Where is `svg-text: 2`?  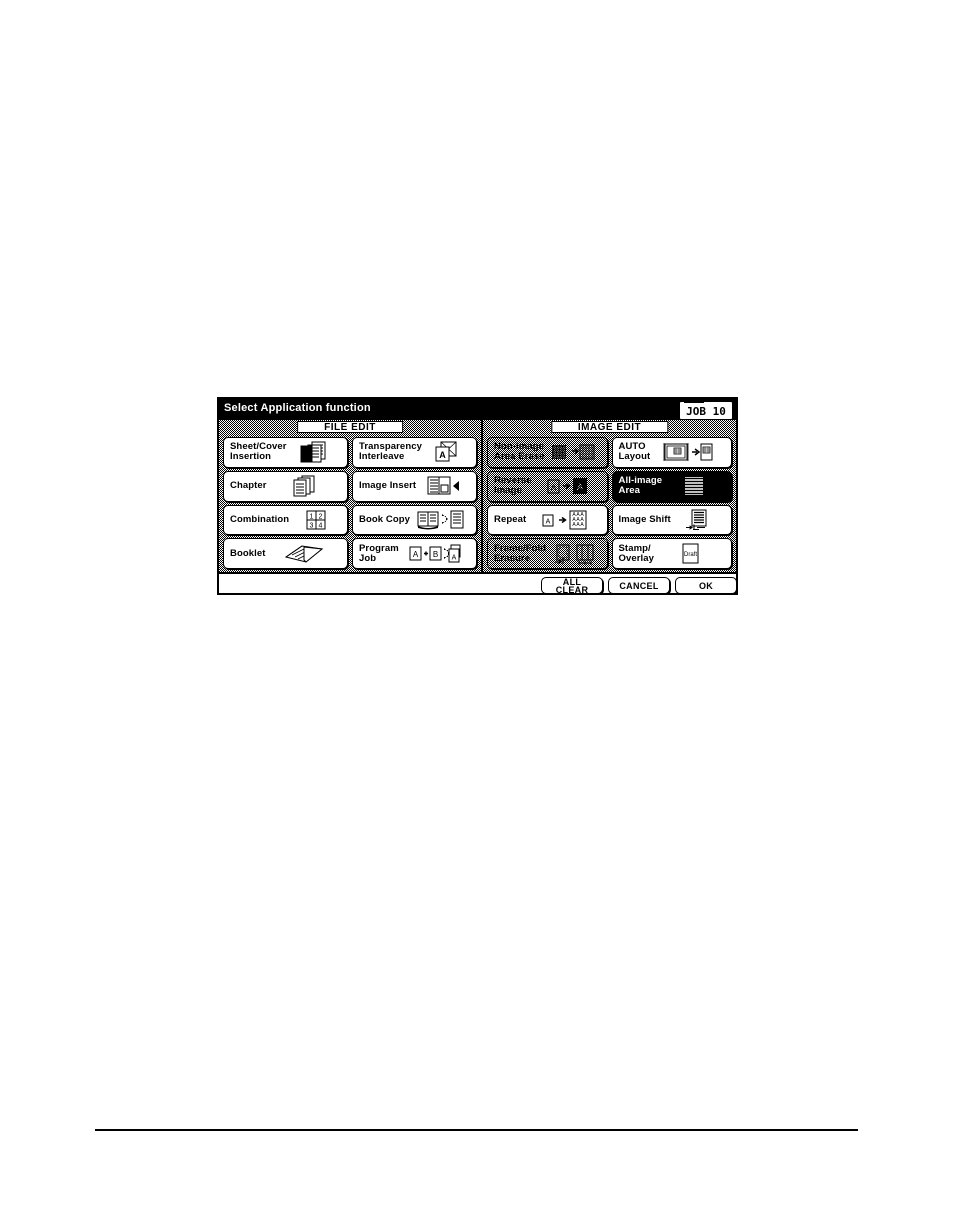 svg-text: 2 is located at coordinates (320, 516).